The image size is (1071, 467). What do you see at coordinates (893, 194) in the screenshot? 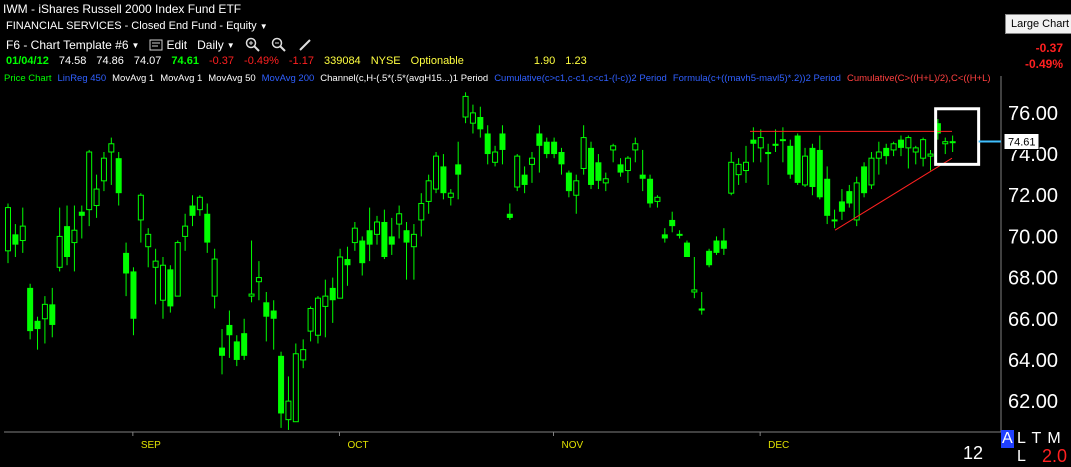
I see `trend-line` at bounding box center [893, 194].